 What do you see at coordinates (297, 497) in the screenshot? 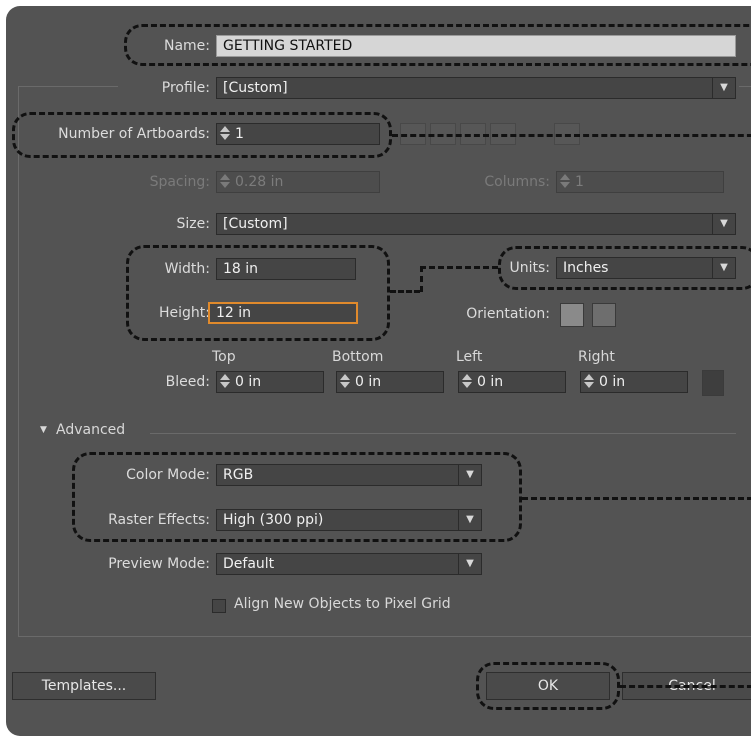
I see `callout-color-raster` at bounding box center [297, 497].